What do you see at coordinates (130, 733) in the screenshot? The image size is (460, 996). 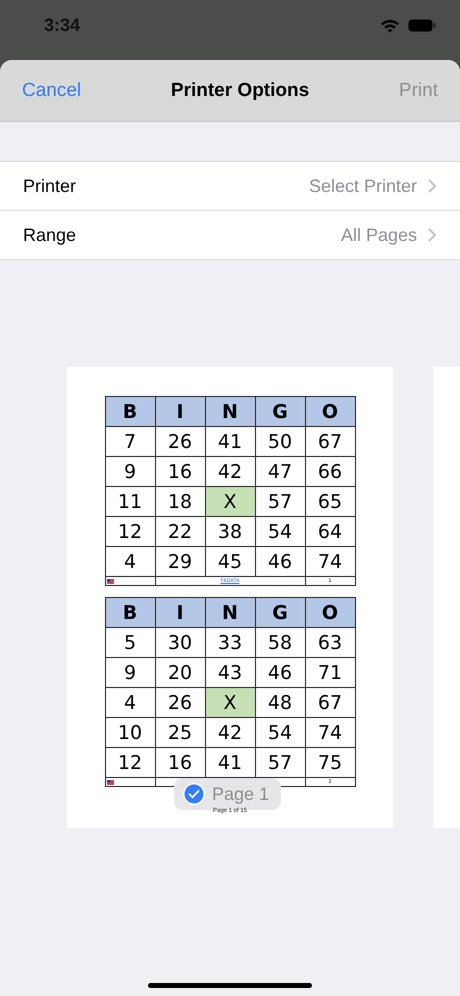 I see `number-cell: 10` at bounding box center [130, 733].